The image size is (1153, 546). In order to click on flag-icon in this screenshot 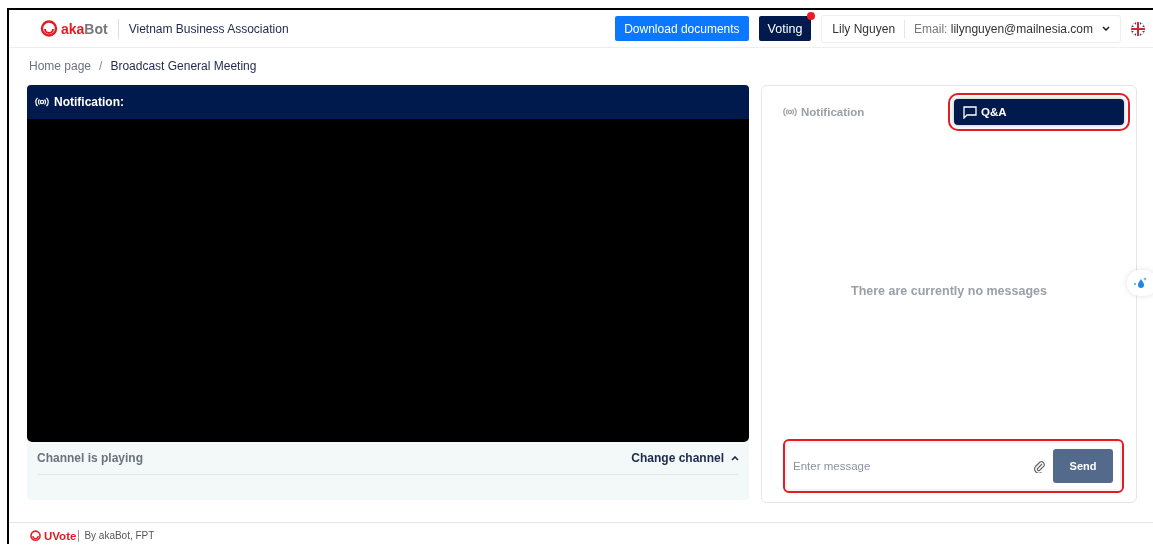, I will do `click(1138, 28)`.